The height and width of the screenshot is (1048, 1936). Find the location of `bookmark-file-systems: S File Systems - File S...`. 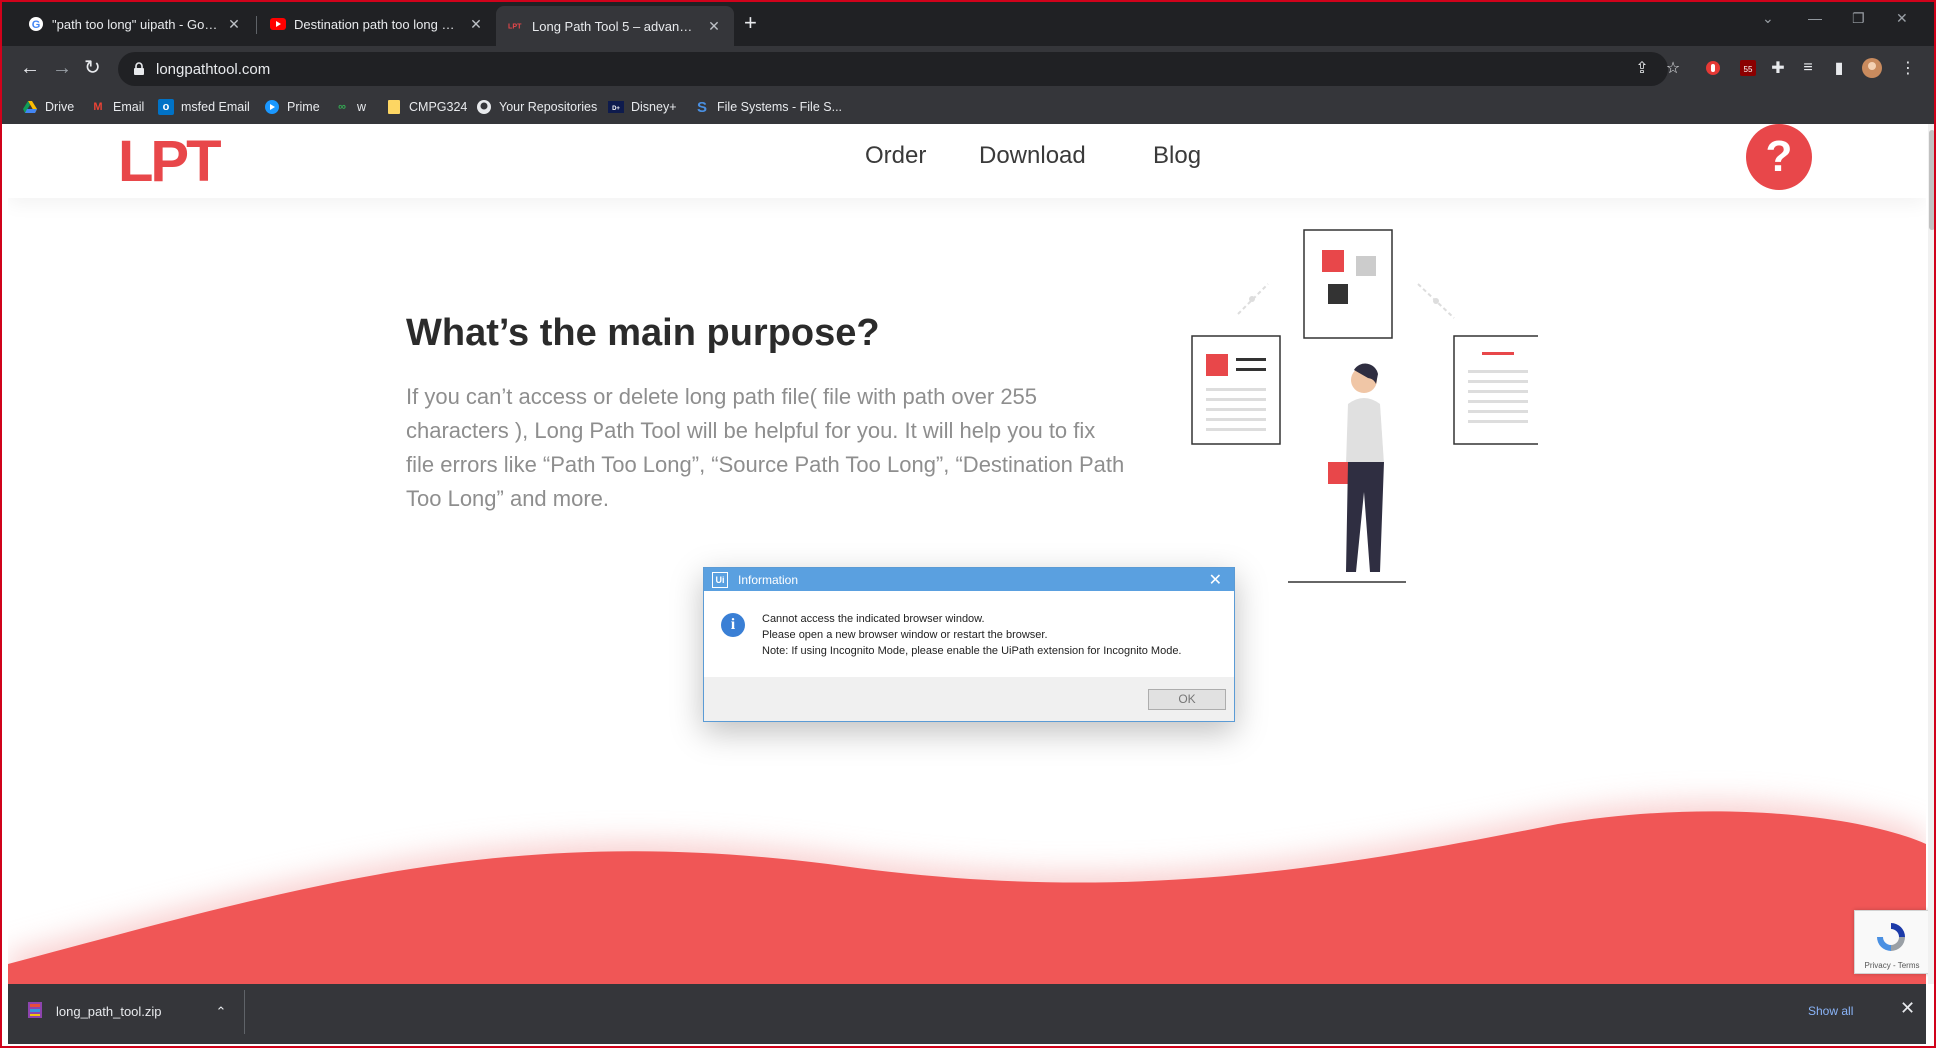

bookmark-file-systems: S File Systems - File S... is located at coordinates (768, 107).